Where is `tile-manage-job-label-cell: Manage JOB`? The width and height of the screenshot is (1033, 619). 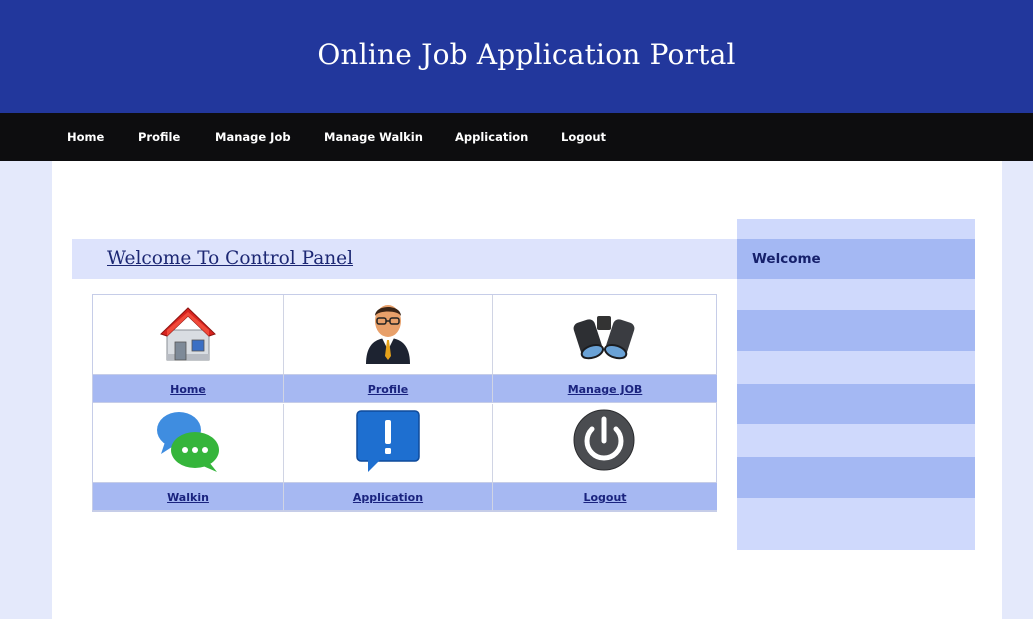
tile-manage-job-label-cell: Manage JOB is located at coordinates (605, 388).